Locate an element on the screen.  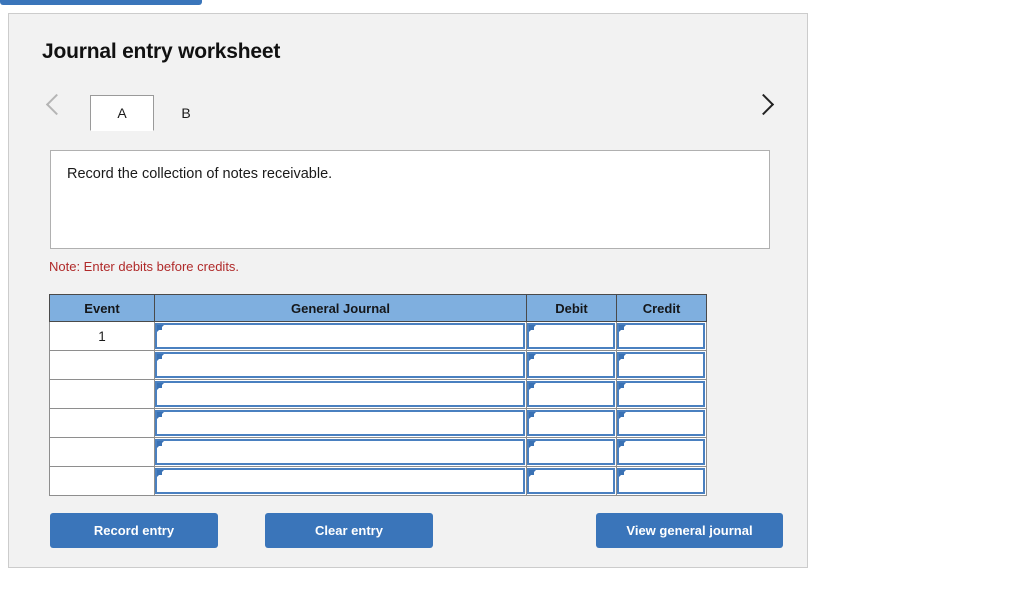
chevron-left-glyph is located at coordinates (56, 104).